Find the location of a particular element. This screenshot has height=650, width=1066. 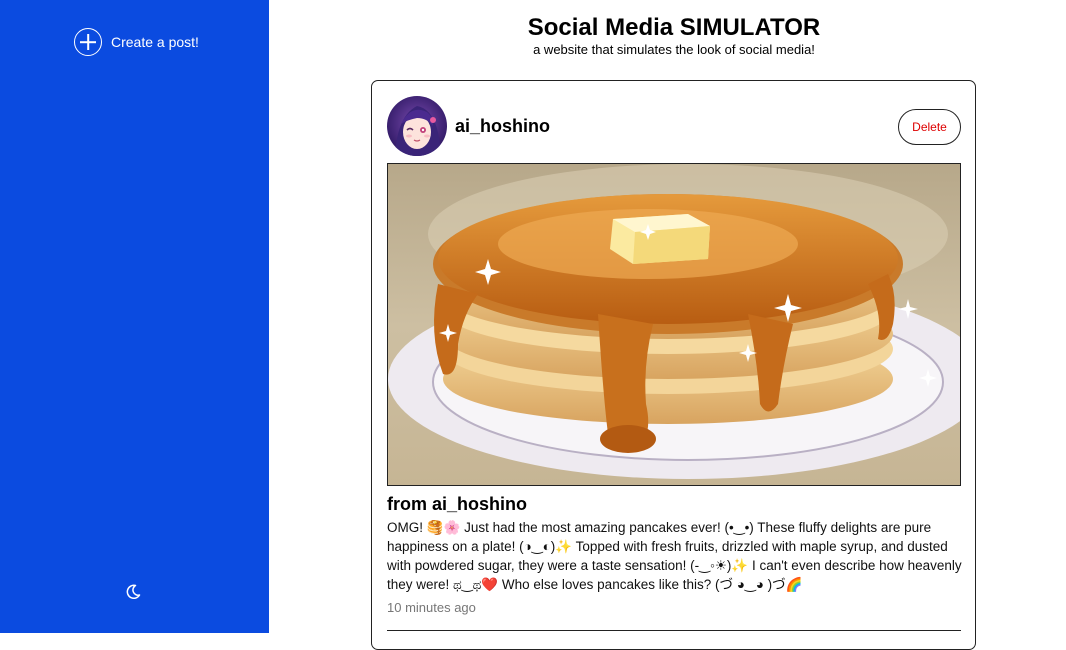

page-title: Social Media SIMULATOR is located at coordinates (674, 27).